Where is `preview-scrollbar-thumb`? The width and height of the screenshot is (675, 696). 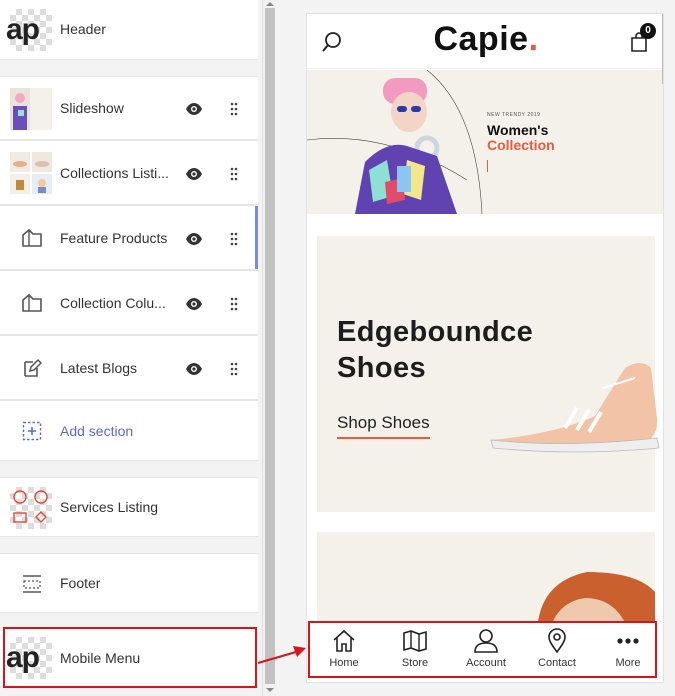 preview-scrollbar-thumb is located at coordinates (662, 49).